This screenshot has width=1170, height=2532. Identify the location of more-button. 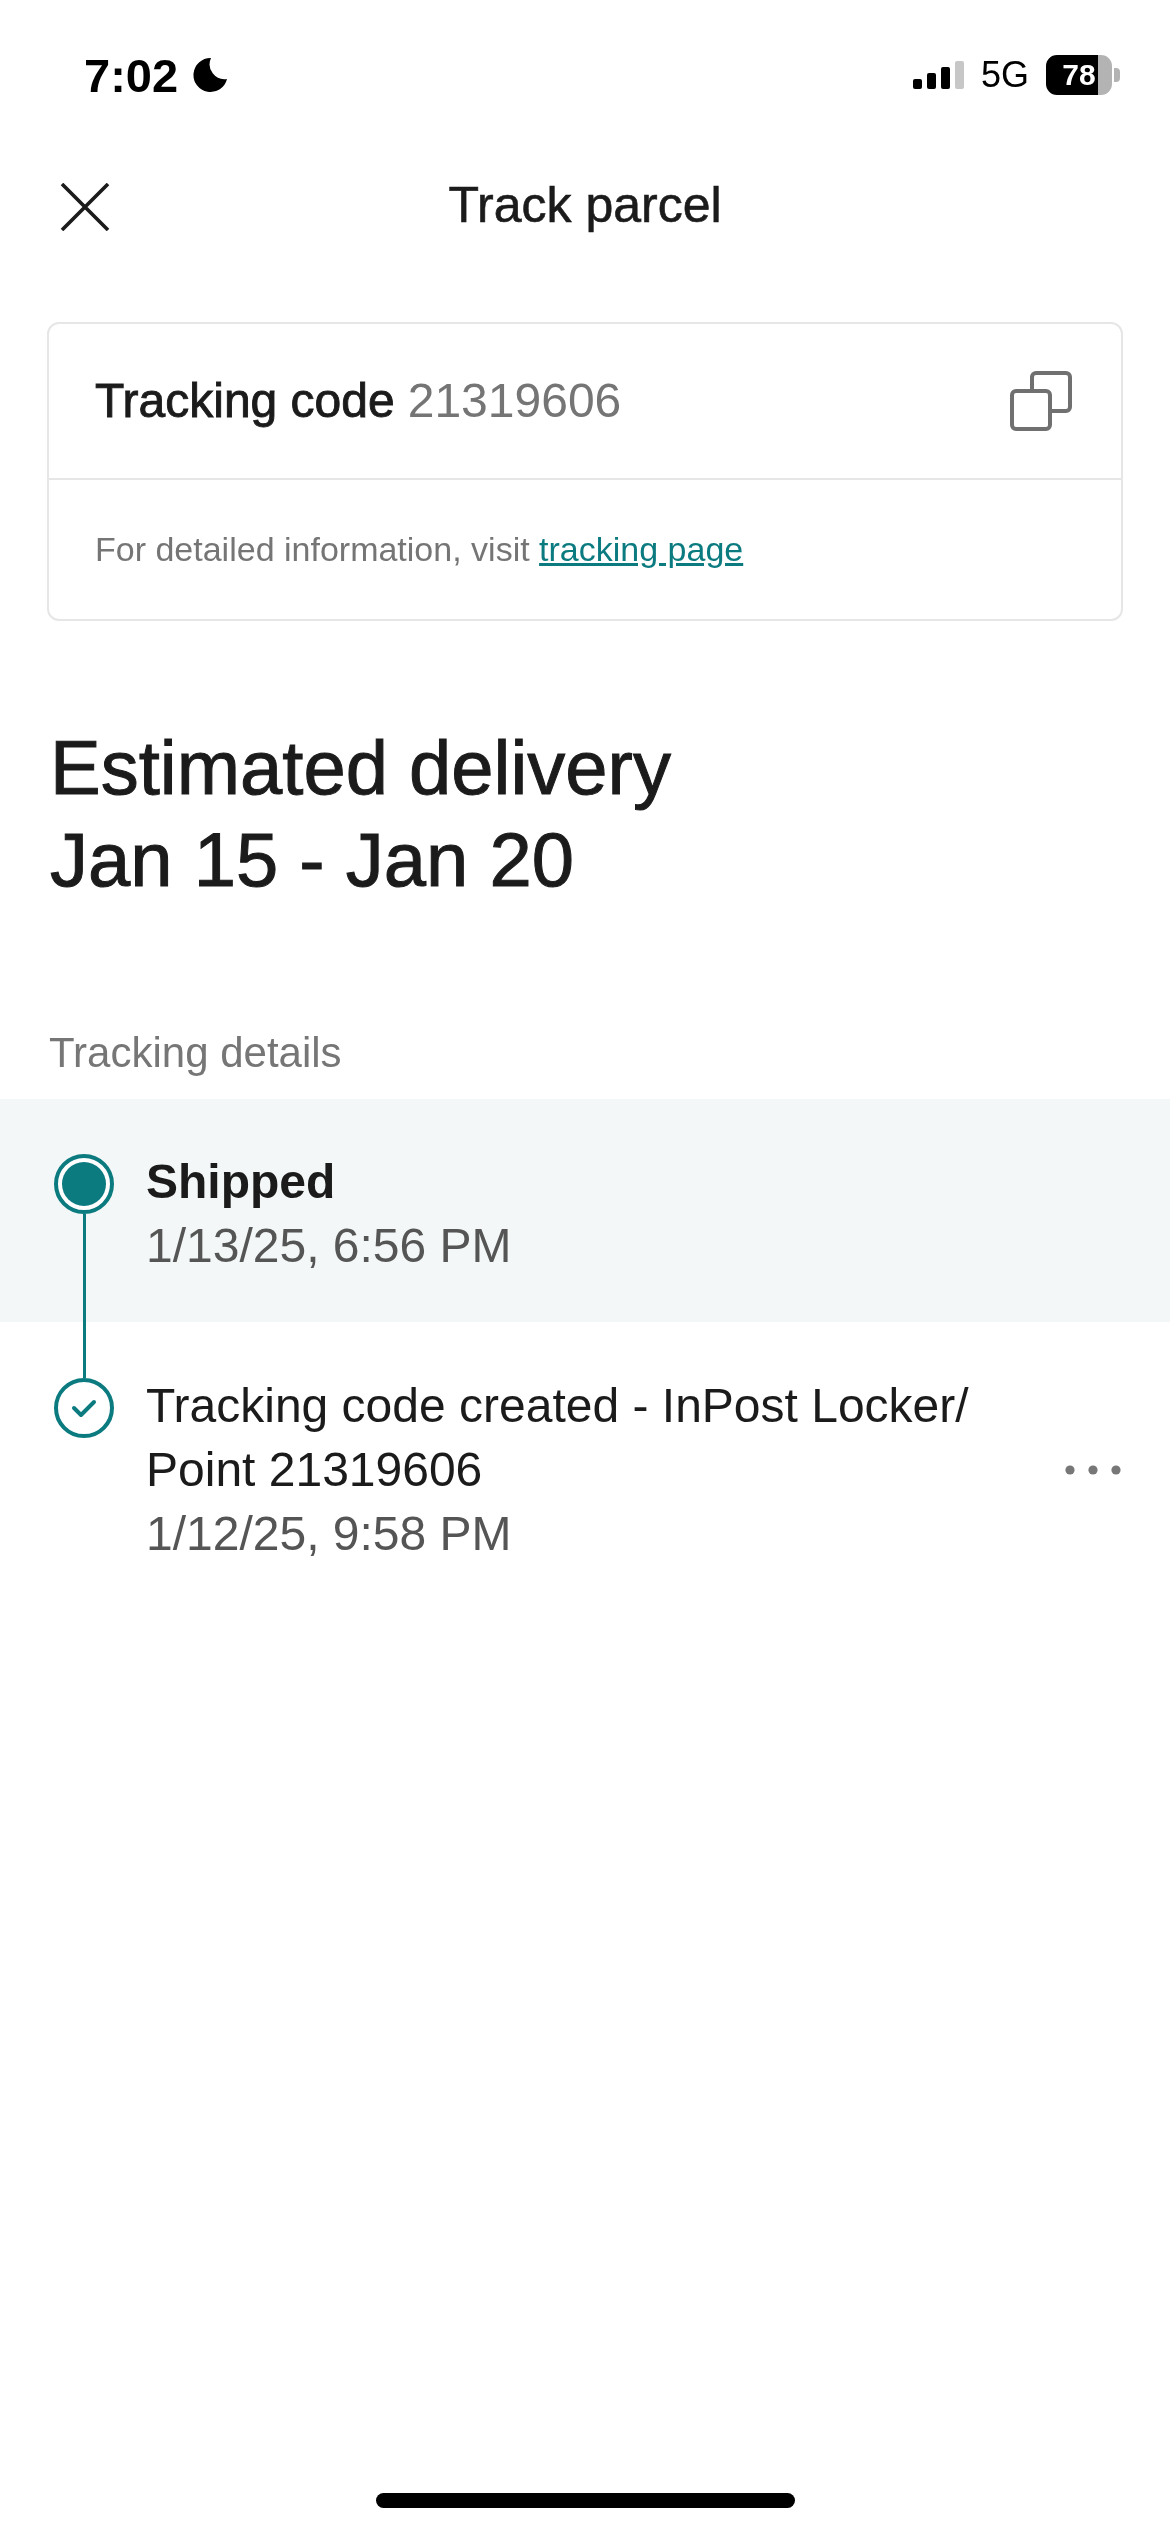
(1093, 1470).